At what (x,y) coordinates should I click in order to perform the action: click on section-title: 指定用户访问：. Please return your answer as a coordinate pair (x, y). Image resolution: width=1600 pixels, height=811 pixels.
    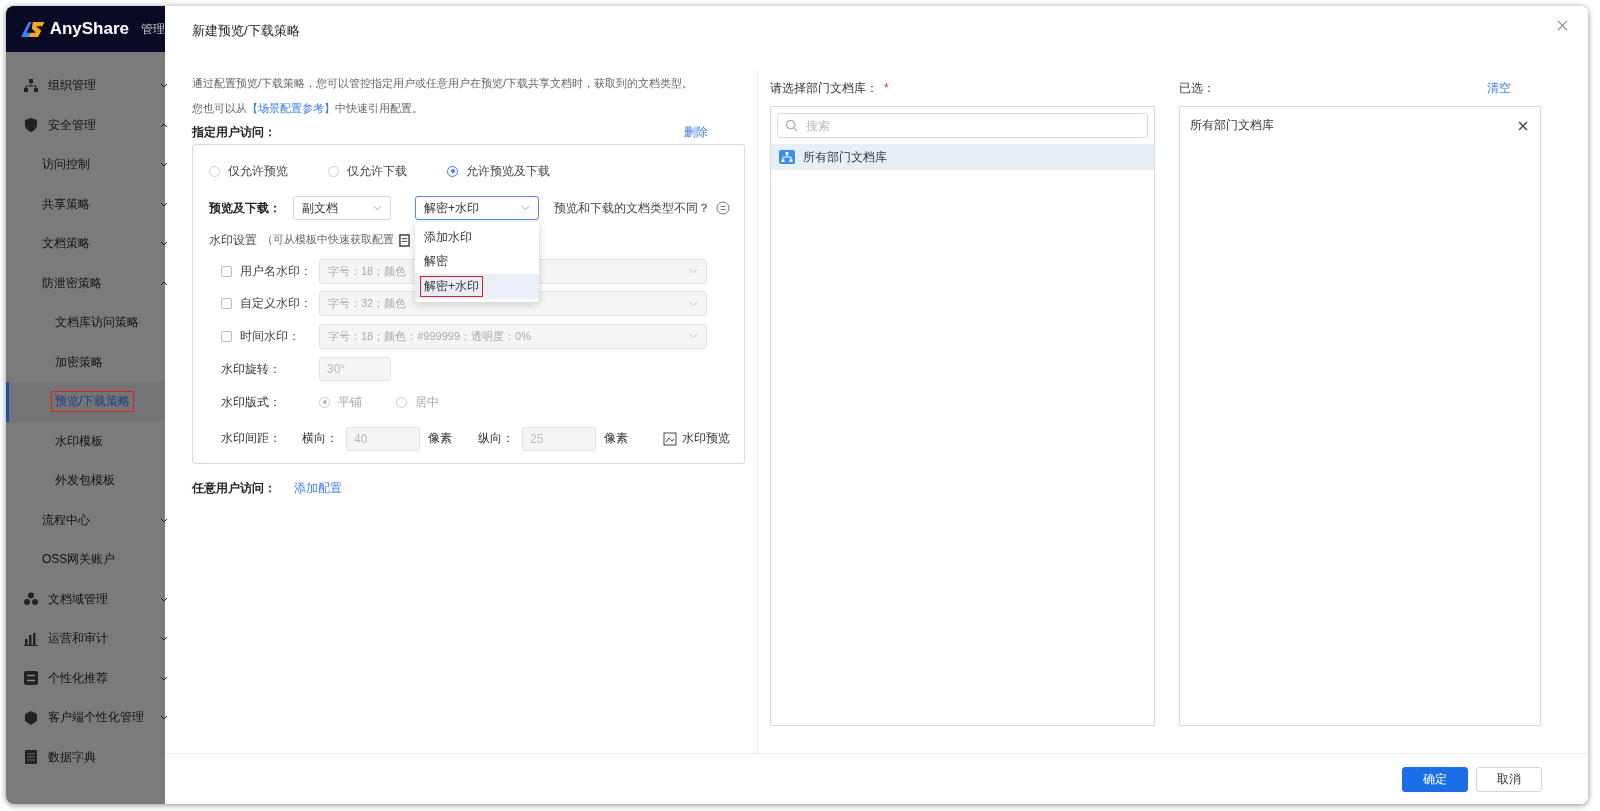
    Looking at the image, I should click on (234, 132).